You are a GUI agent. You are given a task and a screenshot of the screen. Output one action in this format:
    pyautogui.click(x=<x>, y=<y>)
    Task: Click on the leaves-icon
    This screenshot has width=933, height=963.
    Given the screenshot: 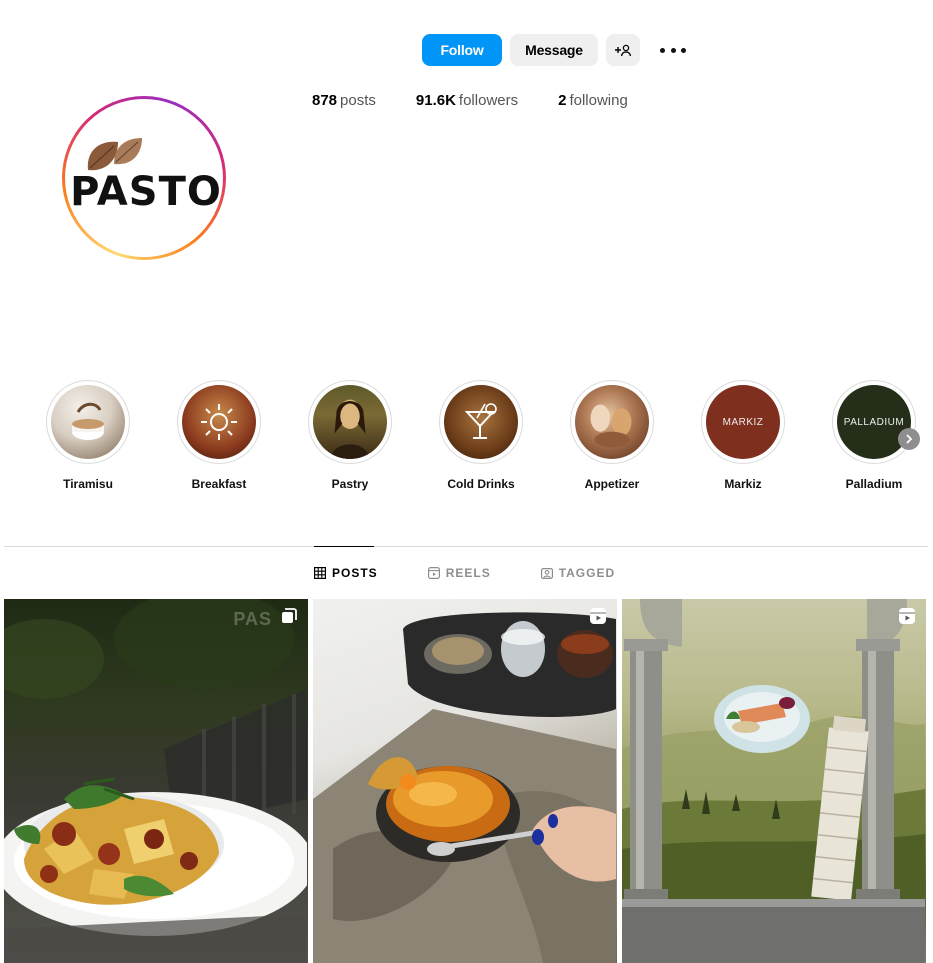 What is the action you would take?
    pyautogui.click(x=114, y=154)
    